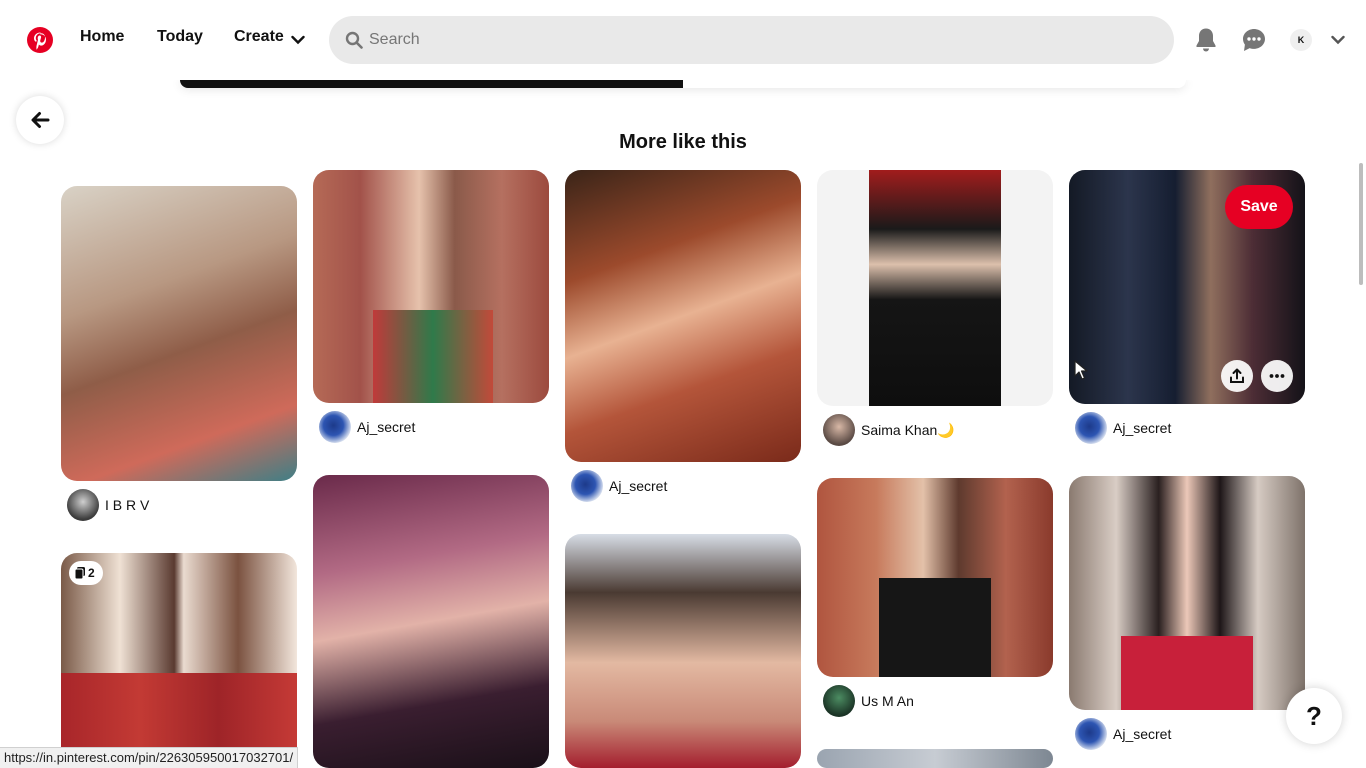 This screenshot has height=768, width=1366. Describe the element at coordinates (1361, 224) in the screenshot. I see `page-scrollbar` at that location.